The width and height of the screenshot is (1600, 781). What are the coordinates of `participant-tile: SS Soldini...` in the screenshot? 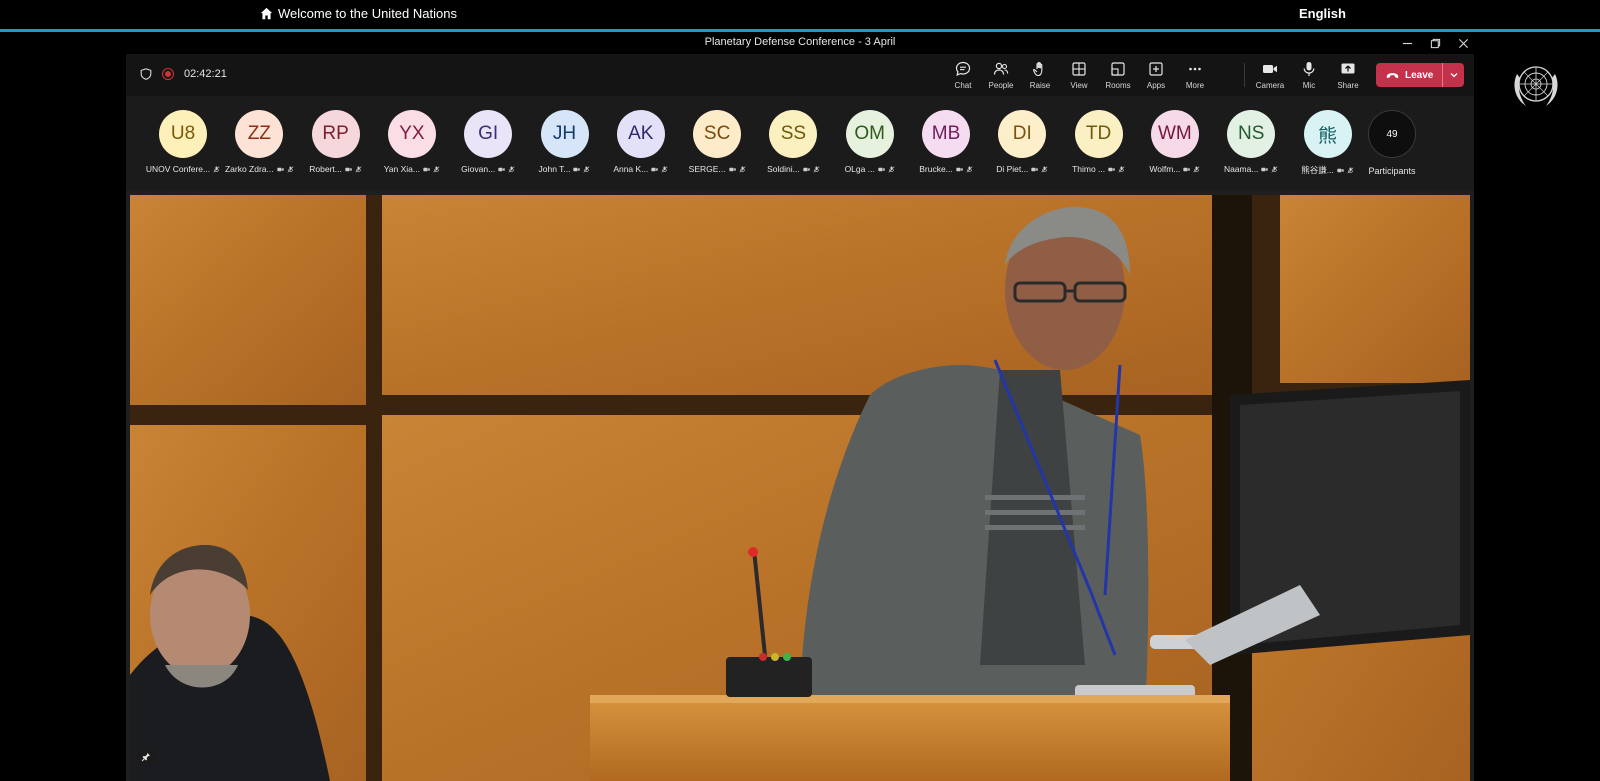 It's located at (793, 148).